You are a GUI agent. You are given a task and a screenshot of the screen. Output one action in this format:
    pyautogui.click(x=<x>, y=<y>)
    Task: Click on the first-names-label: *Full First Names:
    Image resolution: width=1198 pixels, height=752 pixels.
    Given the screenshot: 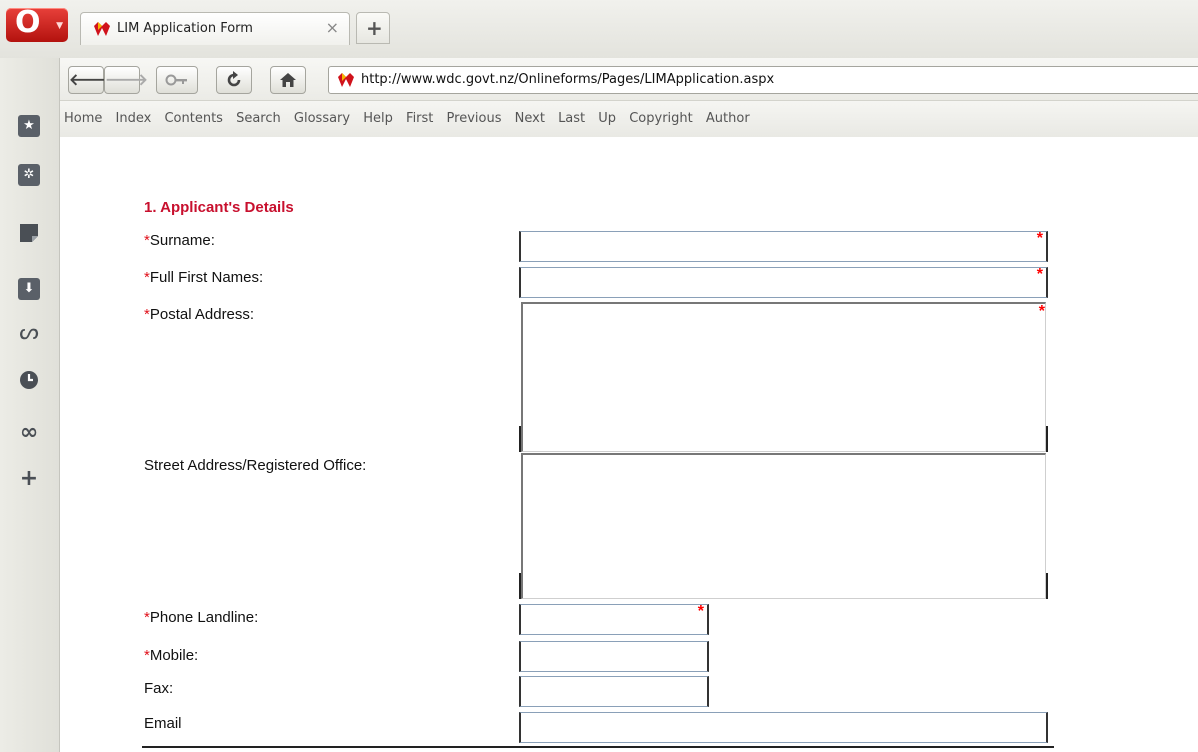 What is the action you would take?
    pyautogui.click(x=204, y=277)
    